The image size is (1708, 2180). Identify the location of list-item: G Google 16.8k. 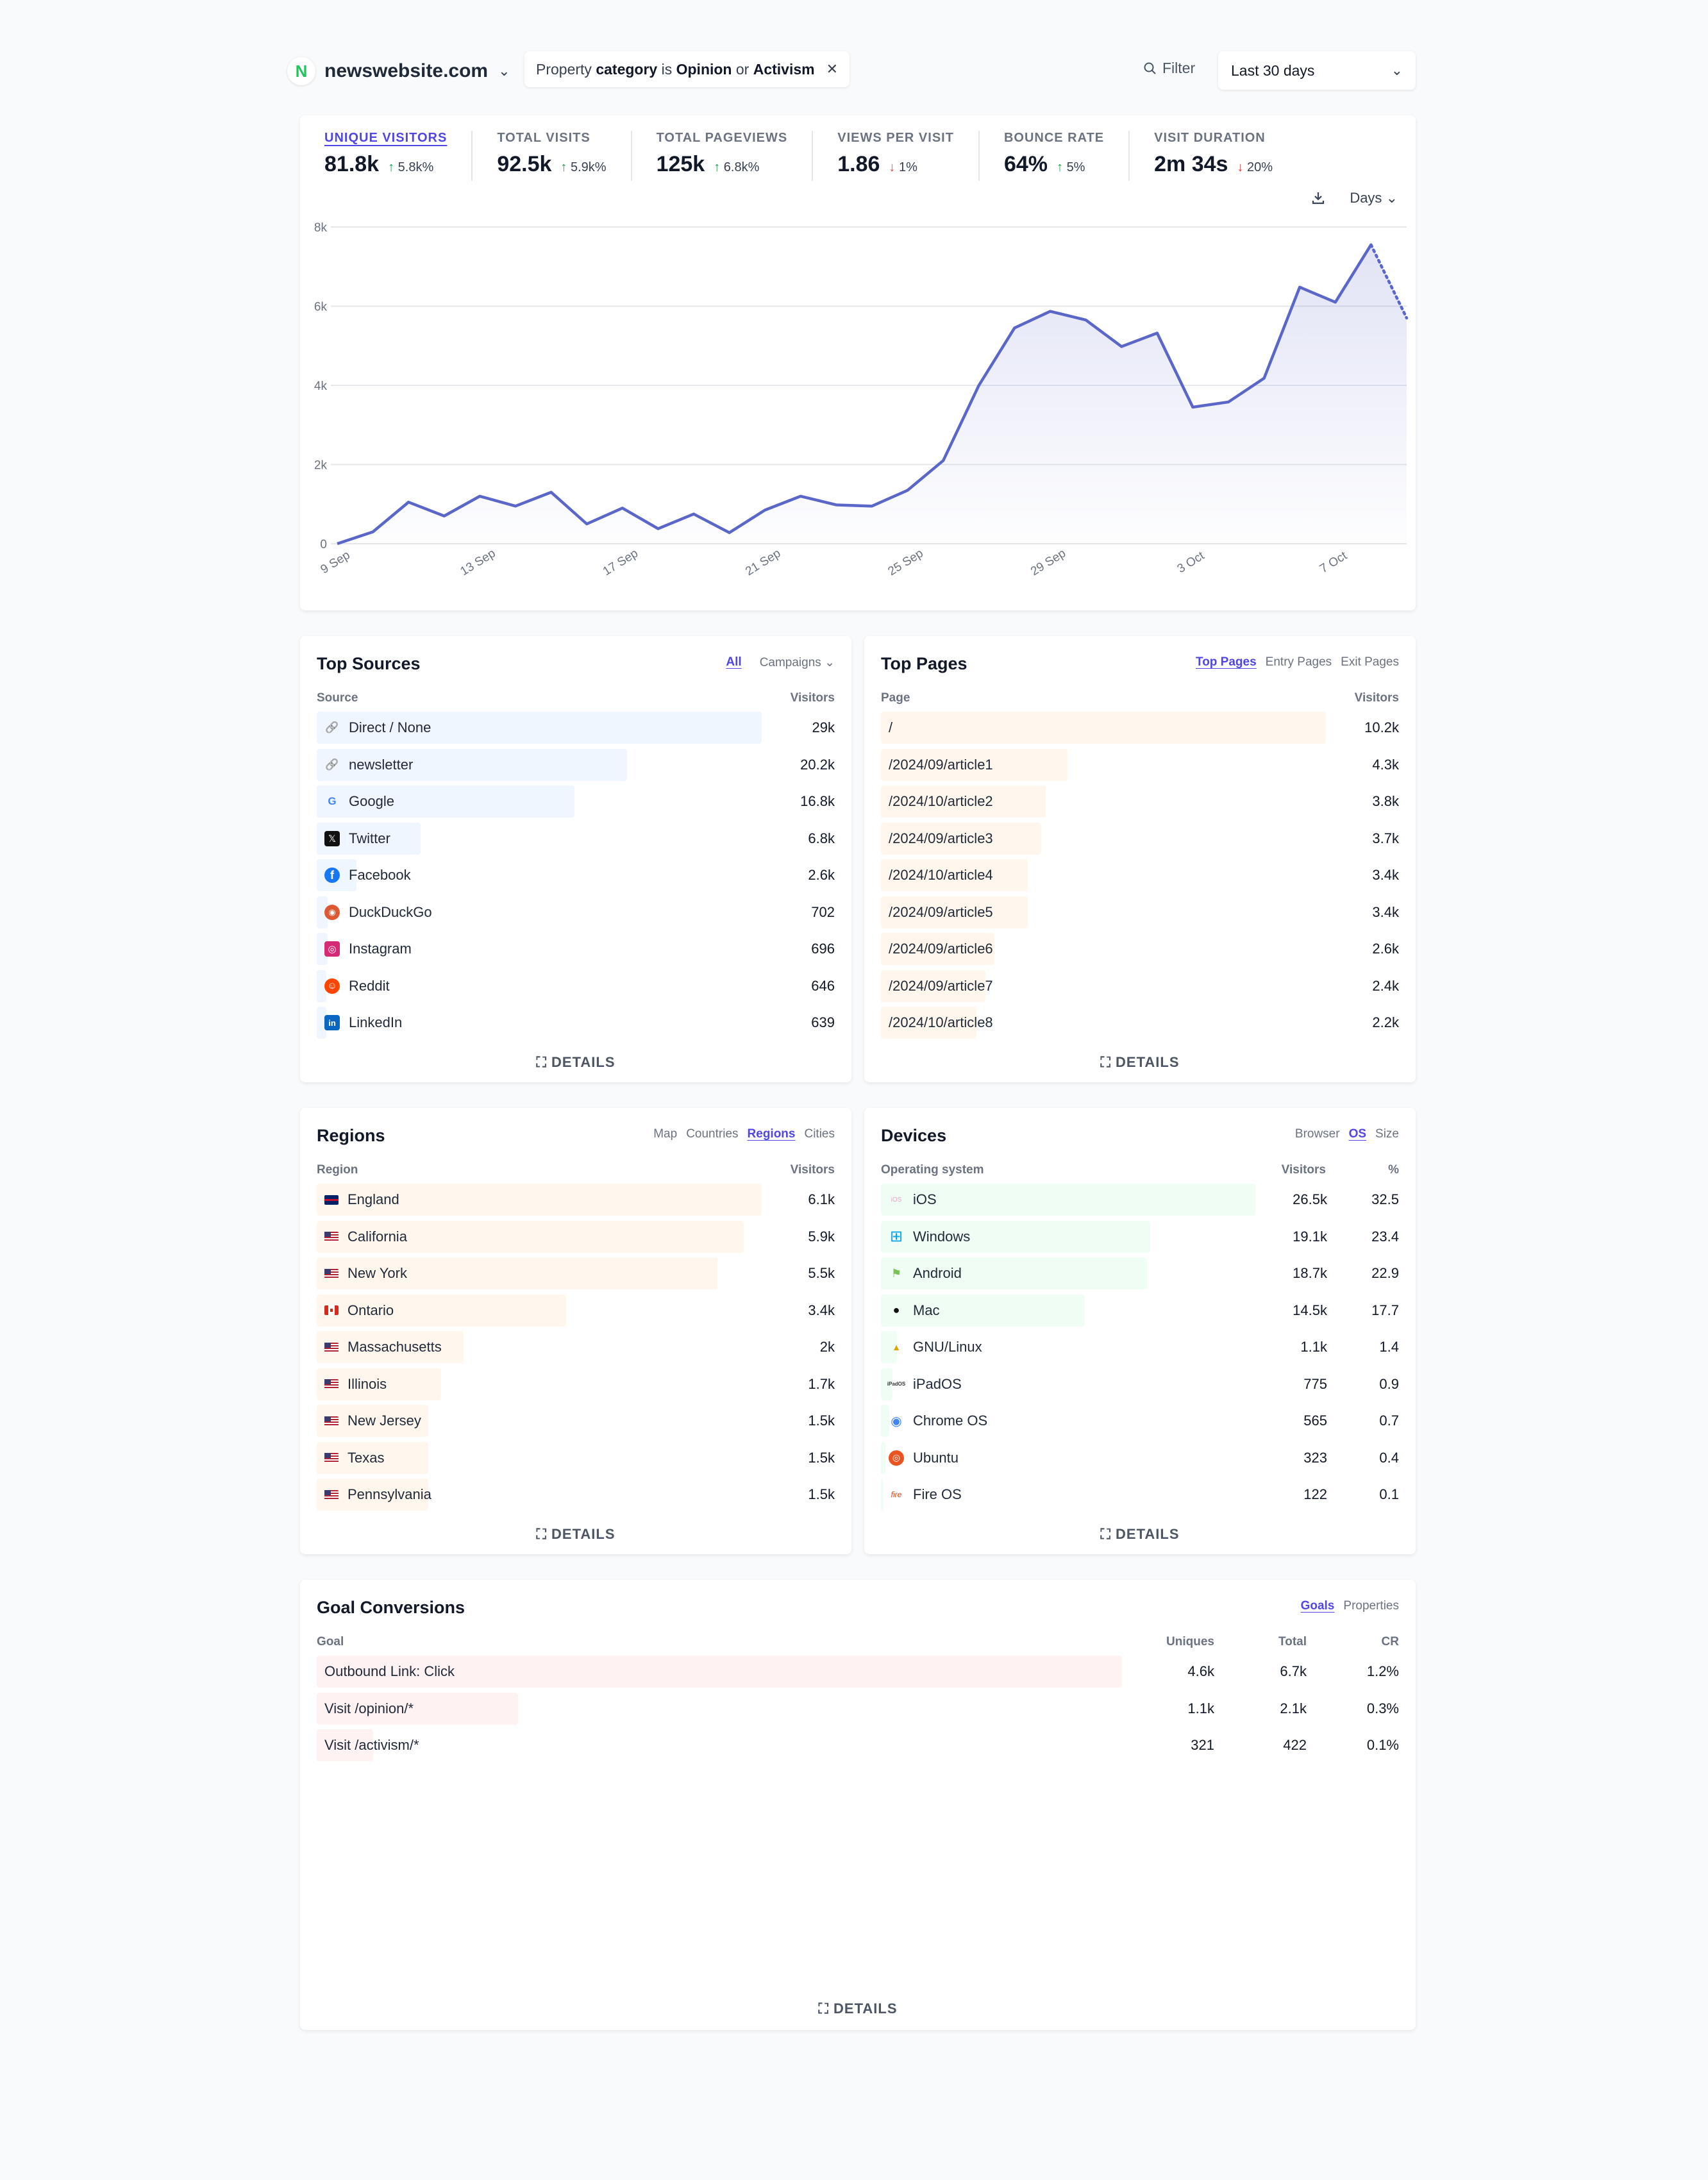
(576, 804).